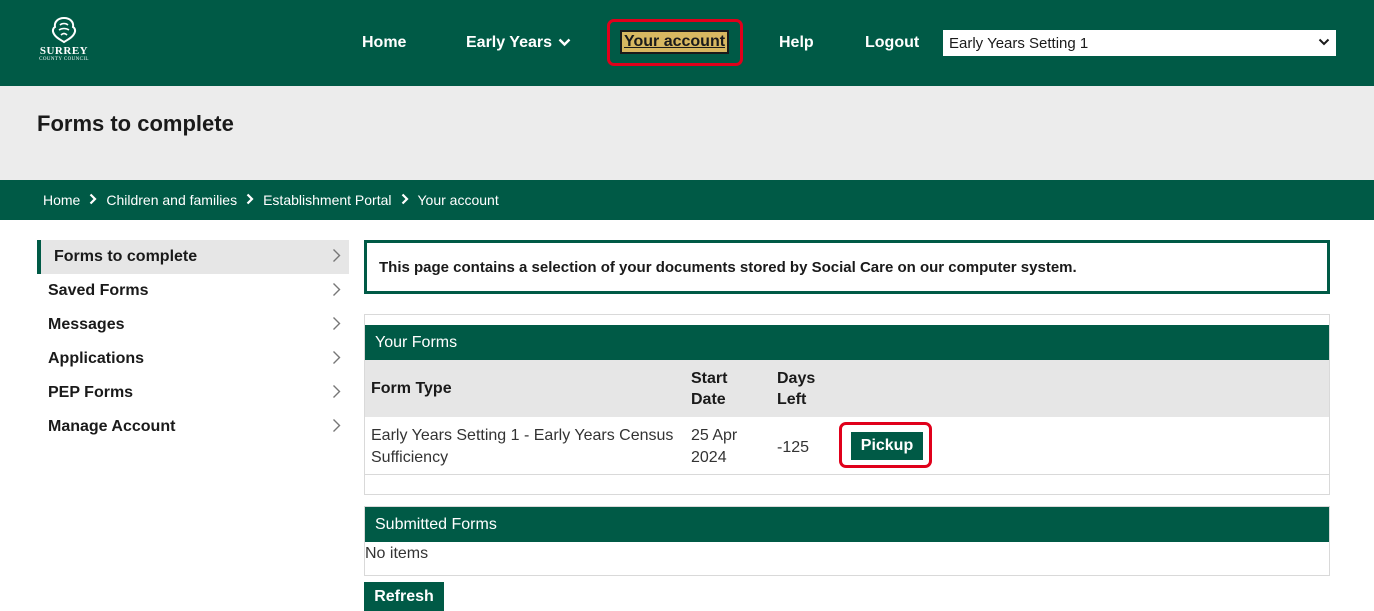 Image resolution: width=1374 pixels, height=611 pixels. What do you see at coordinates (847, 342) in the screenshot?
I see `your-forms-heading: Your Forms` at bounding box center [847, 342].